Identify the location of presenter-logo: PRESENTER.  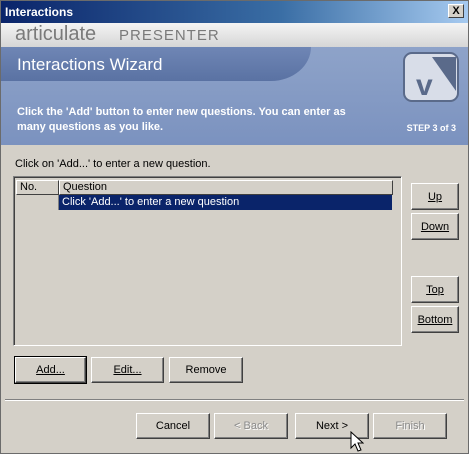
(169, 35).